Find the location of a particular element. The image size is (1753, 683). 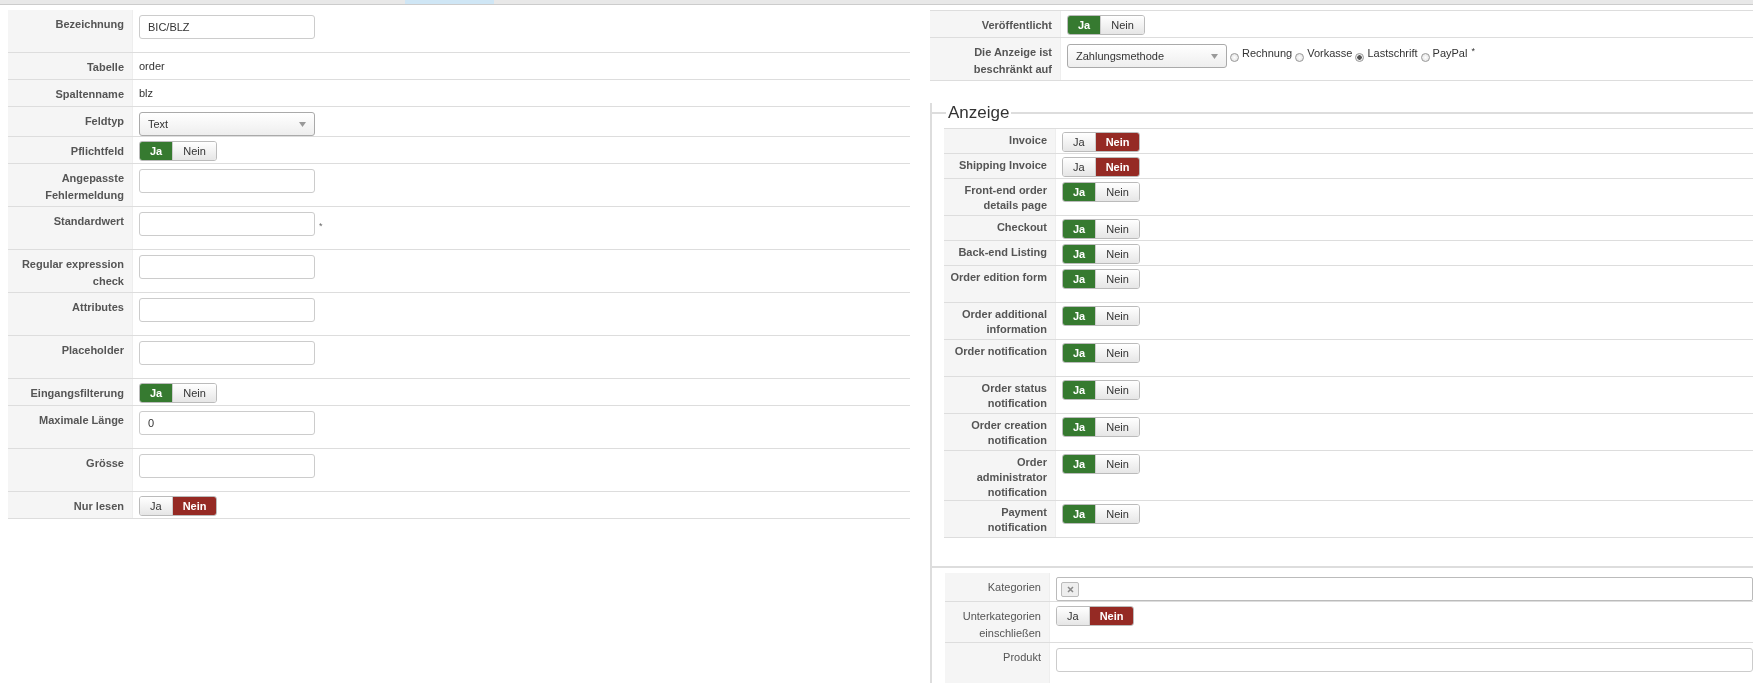

remove-chip is located at coordinates (1070, 589).